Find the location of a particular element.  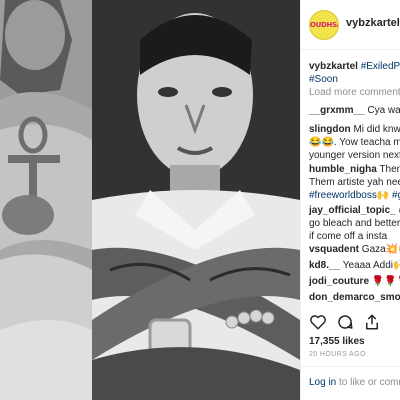

comment: kd8.__ Yeaaa Addi🙌 is located at coordinates (354, 265).